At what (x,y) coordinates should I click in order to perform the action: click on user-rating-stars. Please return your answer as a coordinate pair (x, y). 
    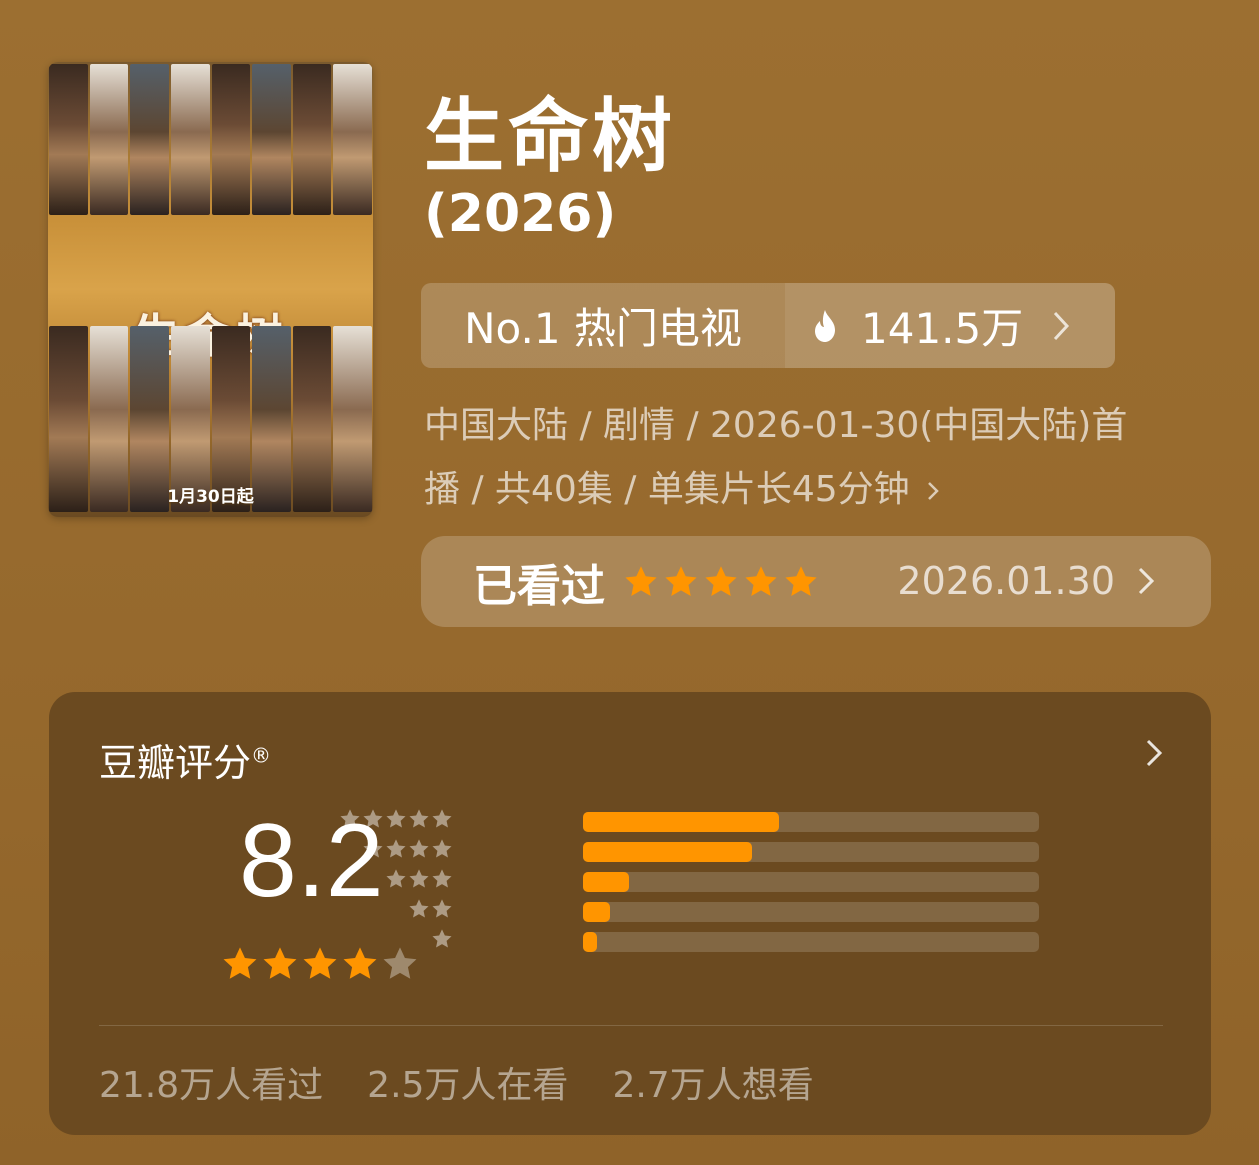
    Looking at the image, I should click on (721, 582).